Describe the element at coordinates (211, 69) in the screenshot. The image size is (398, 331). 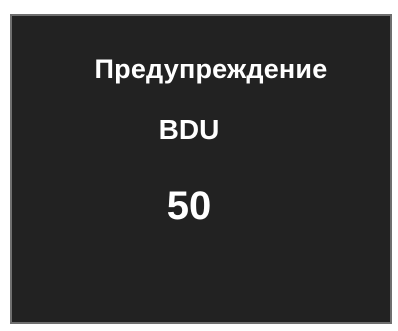
I see `warning-heading: Предупреждение` at that location.